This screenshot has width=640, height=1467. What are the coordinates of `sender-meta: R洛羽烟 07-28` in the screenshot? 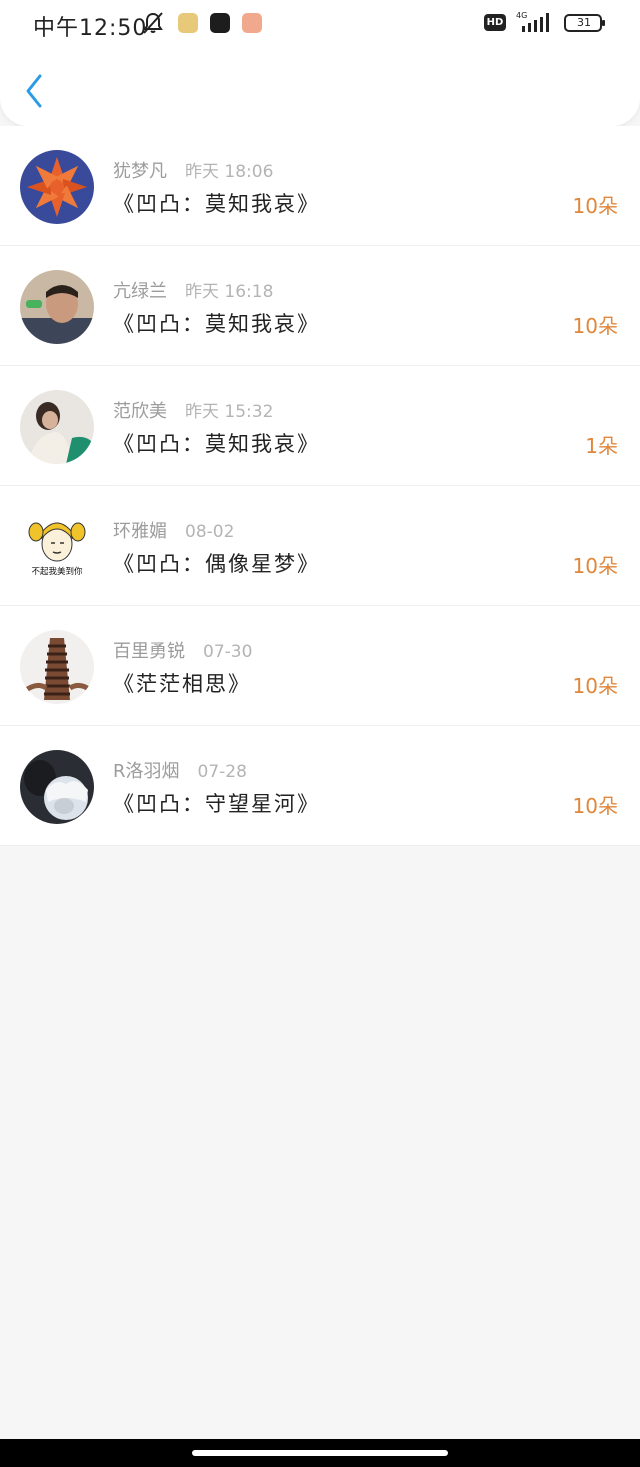 It's located at (180, 770).